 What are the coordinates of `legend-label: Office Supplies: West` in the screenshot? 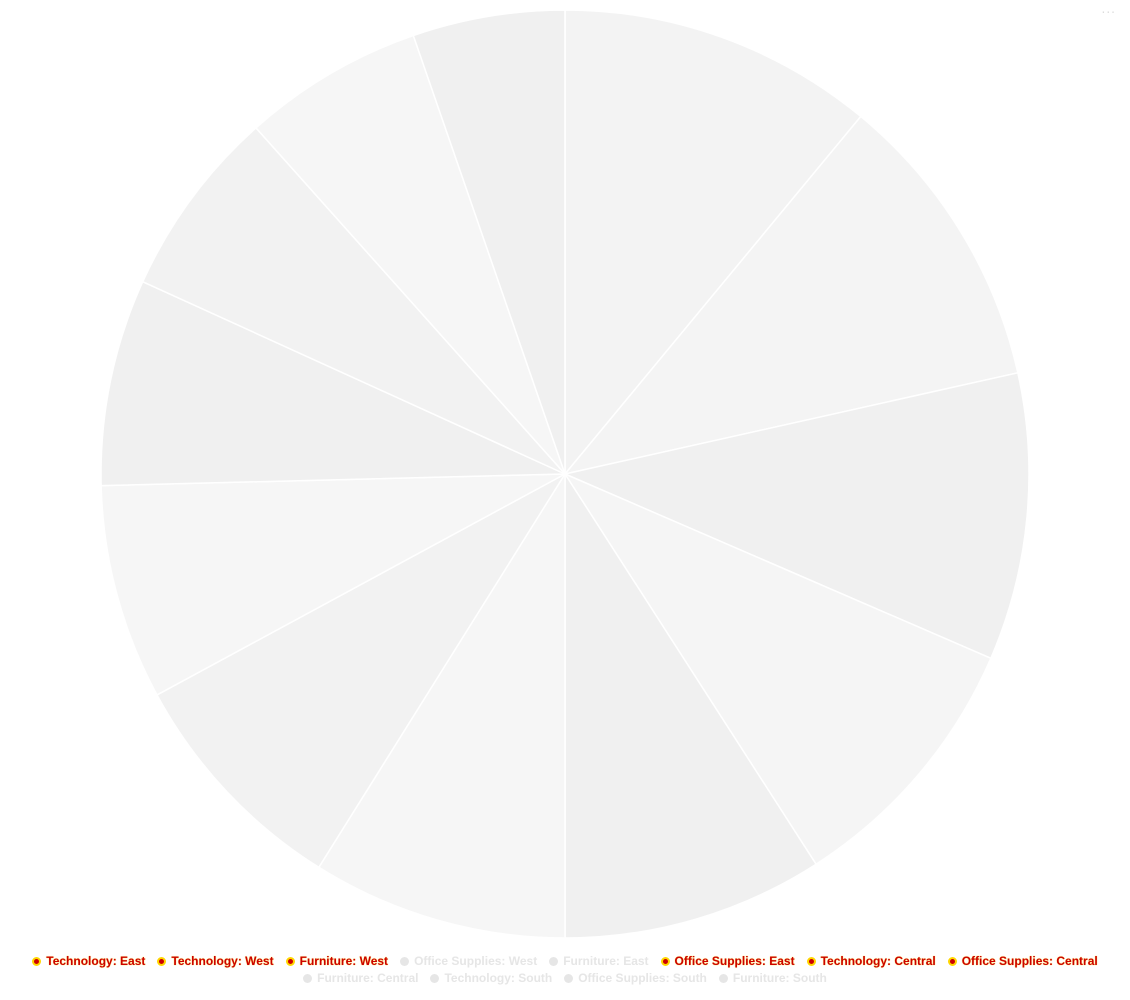 It's located at (476, 961).